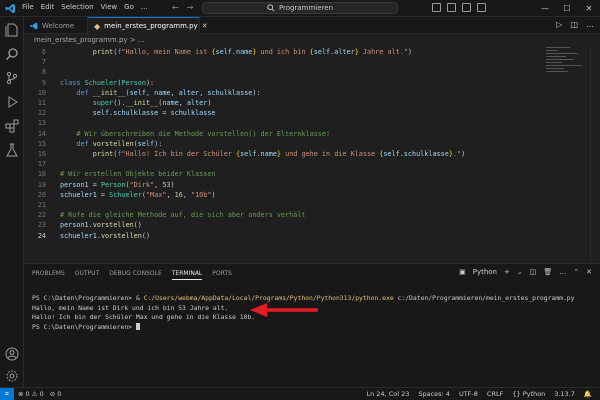  Describe the element at coordinates (284, 310) in the screenshot. I see `red-arrow-annotation` at that location.